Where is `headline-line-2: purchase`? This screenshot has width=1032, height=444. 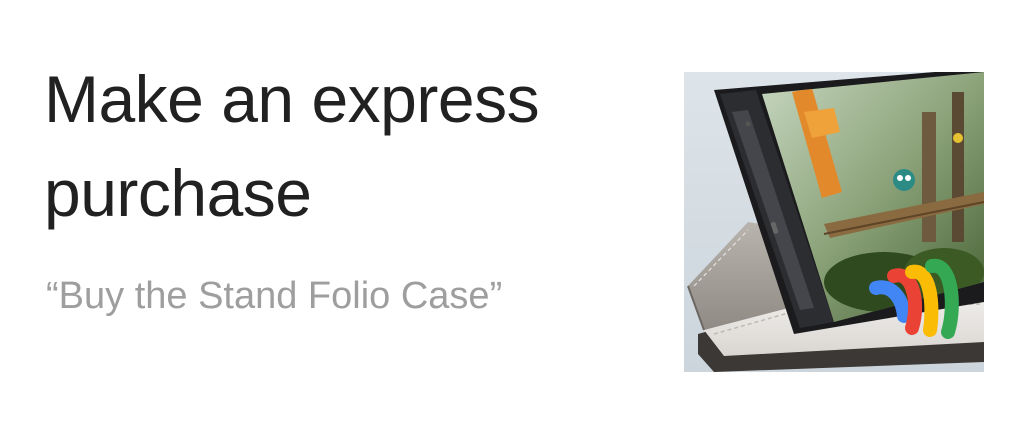
headline-line-2: purchase is located at coordinates (178, 193).